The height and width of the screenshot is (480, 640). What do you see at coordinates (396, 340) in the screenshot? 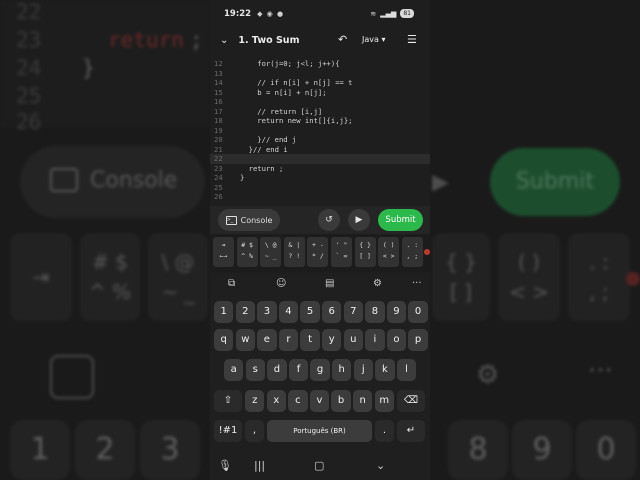
I see `letter-key: o` at bounding box center [396, 340].